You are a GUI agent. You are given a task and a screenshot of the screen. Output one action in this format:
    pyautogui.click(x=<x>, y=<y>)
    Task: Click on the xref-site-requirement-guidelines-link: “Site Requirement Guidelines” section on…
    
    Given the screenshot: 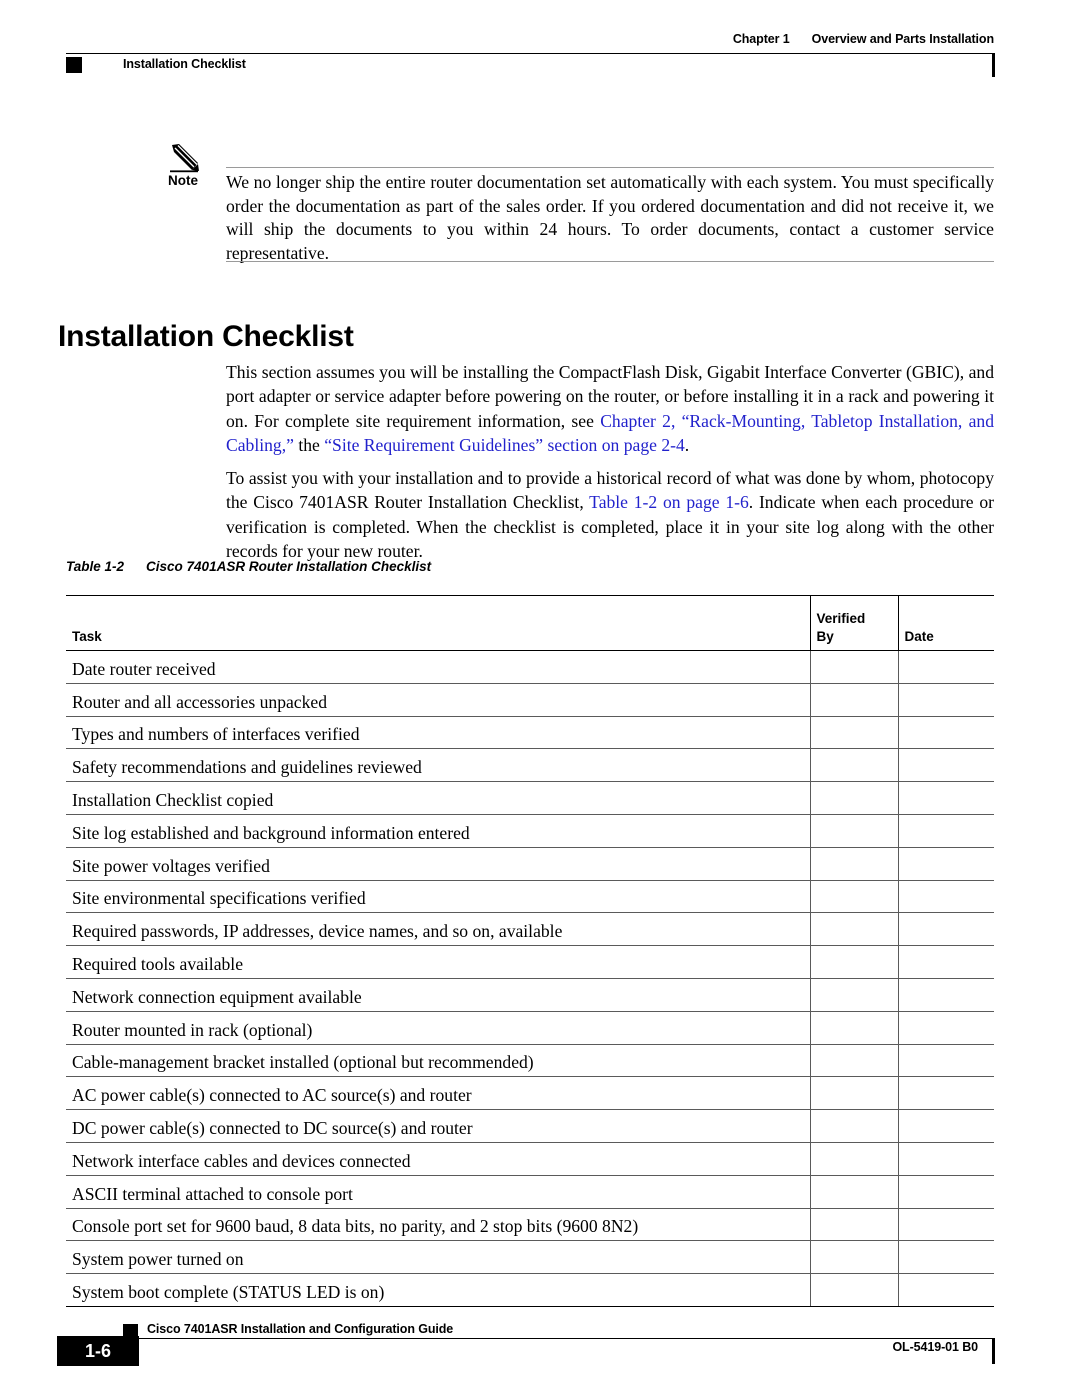 What is the action you would take?
    pyautogui.click(x=504, y=445)
    